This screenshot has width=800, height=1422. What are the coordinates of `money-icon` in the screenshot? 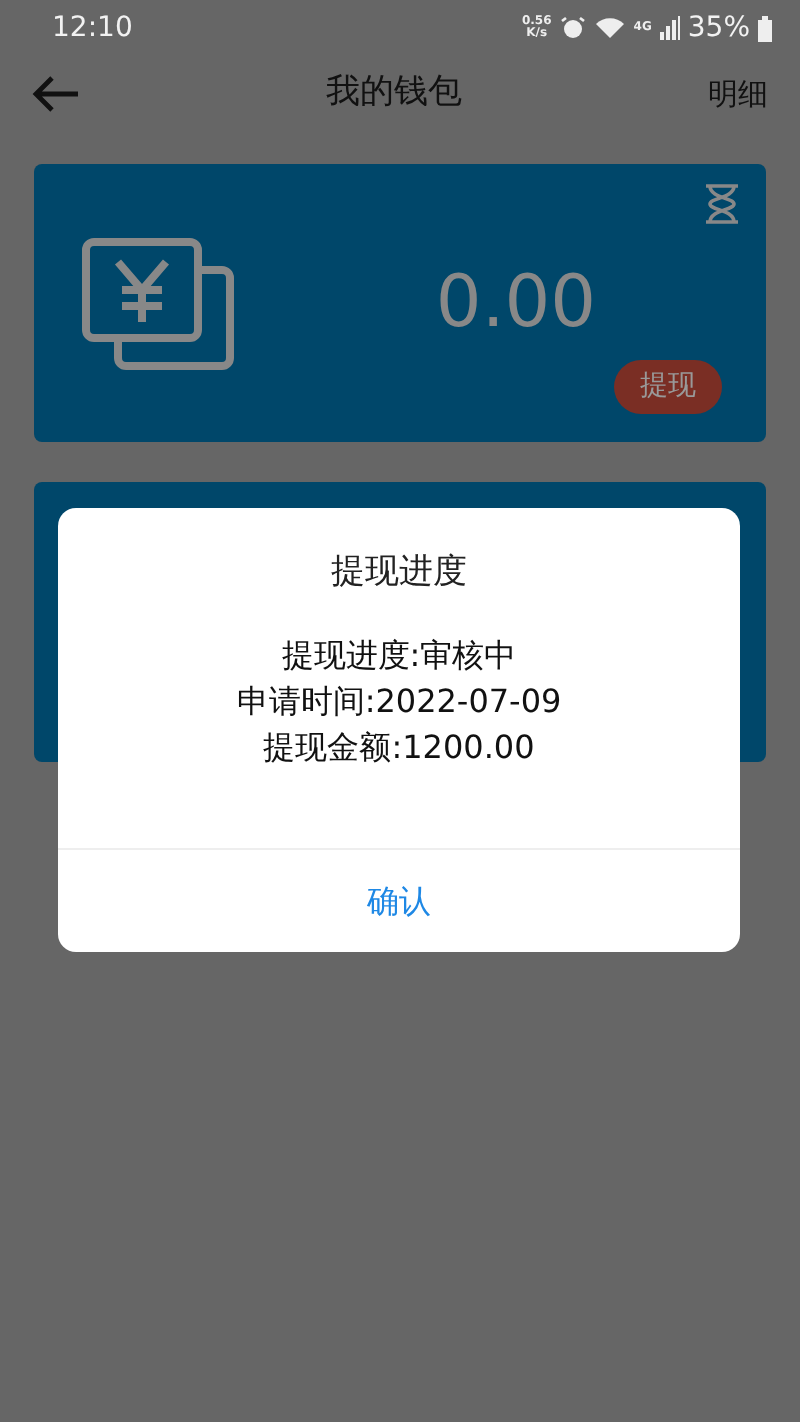 It's located at (158, 303).